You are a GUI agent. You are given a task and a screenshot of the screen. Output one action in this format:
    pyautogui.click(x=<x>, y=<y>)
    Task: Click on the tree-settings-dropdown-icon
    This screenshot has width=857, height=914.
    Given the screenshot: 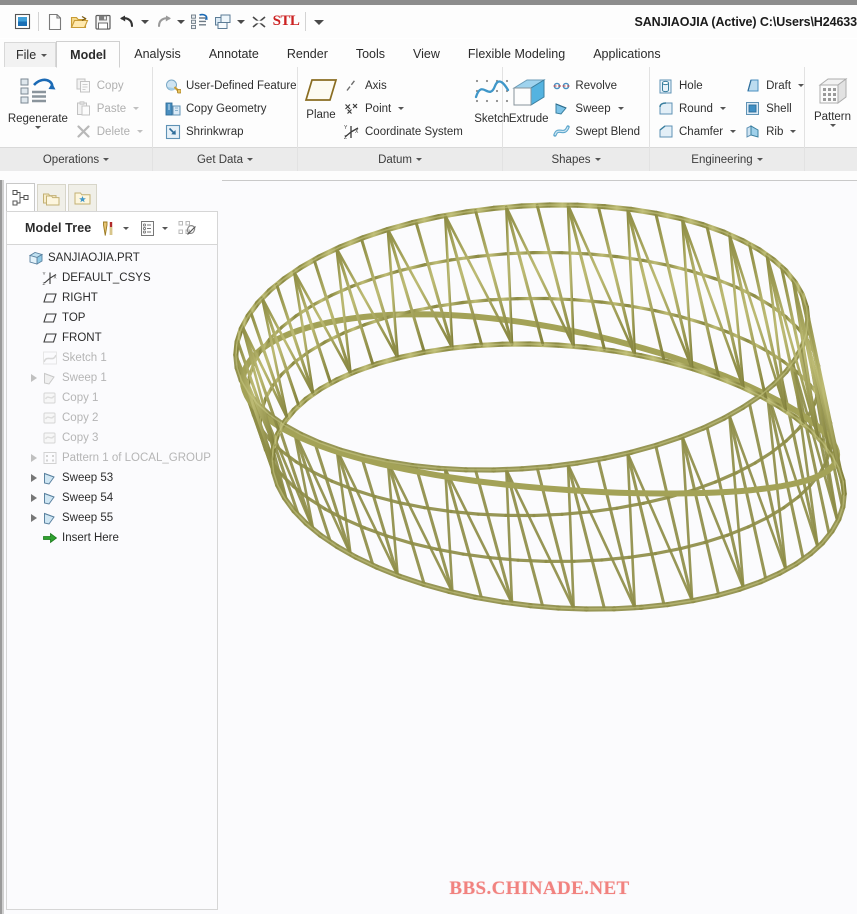 What is the action you would take?
    pyautogui.click(x=126, y=228)
    